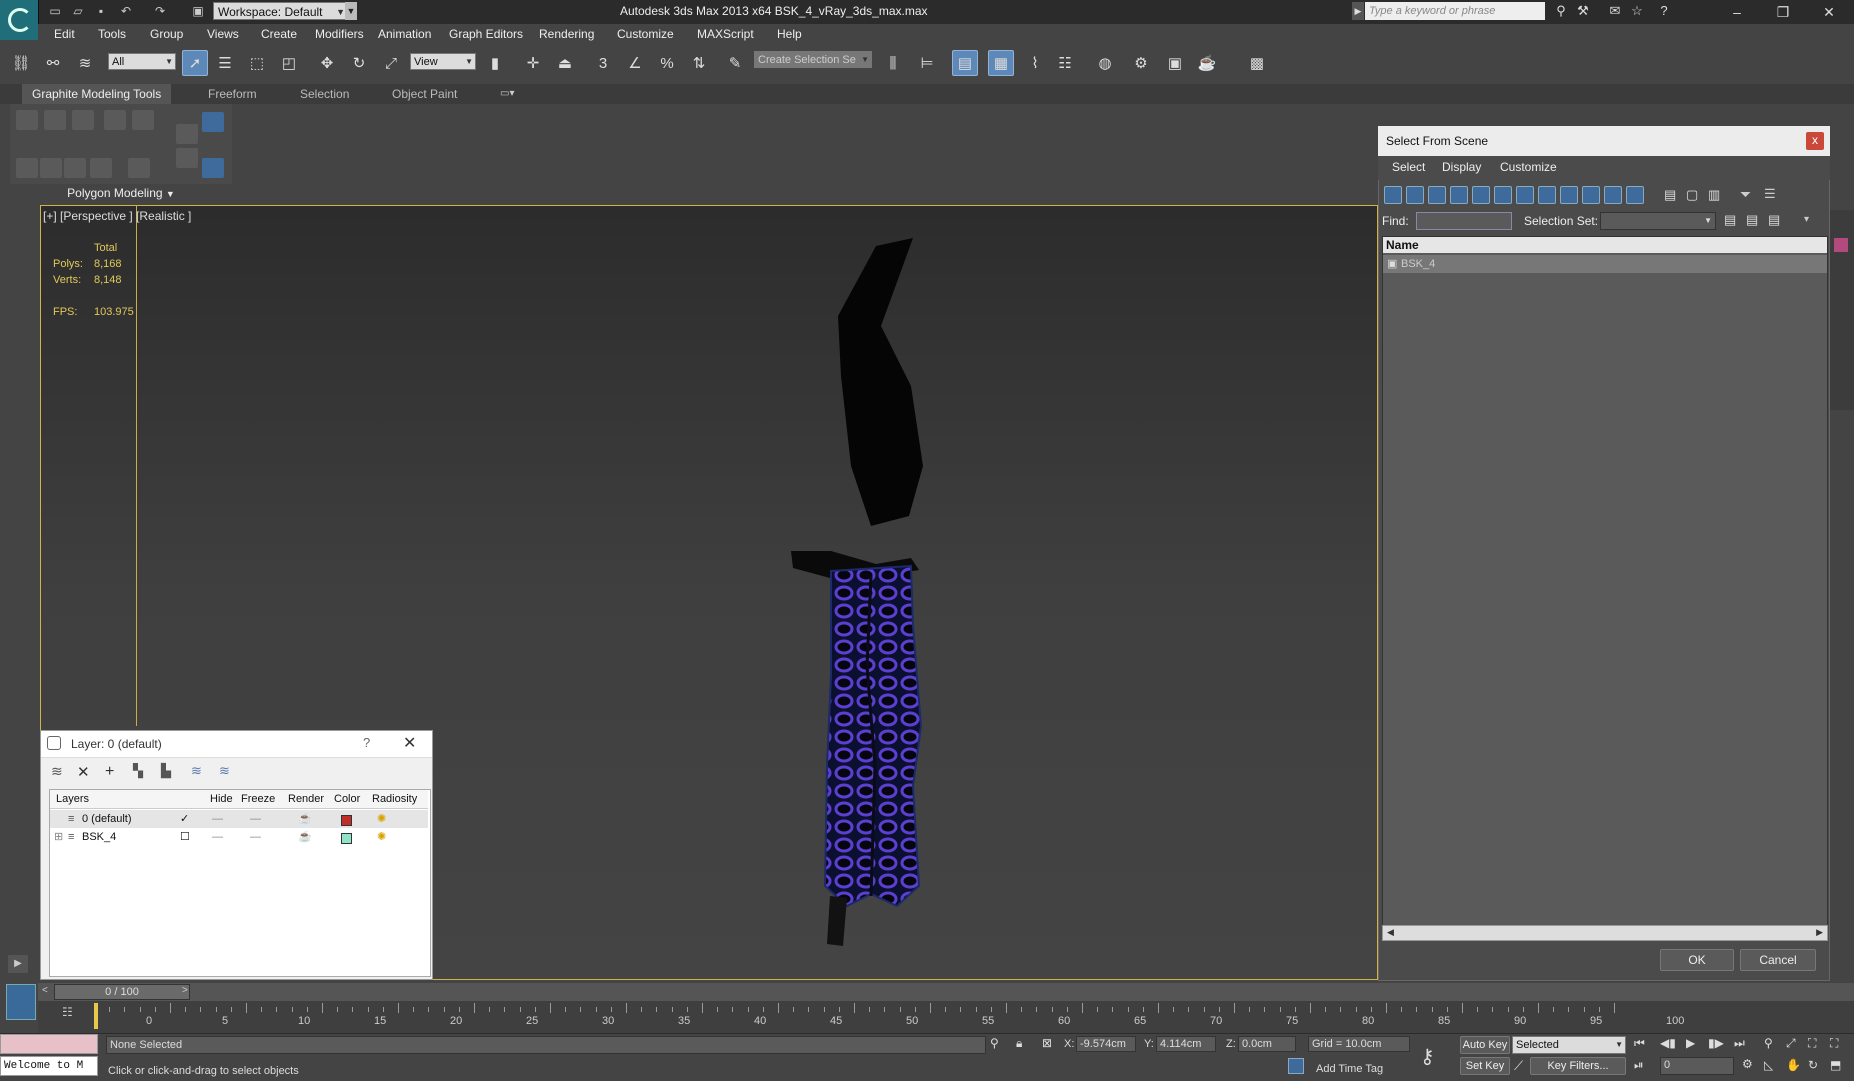  Describe the element at coordinates (1267, 1044) in the screenshot. I see `z-coordinate-field: 0.0cm` at that location.